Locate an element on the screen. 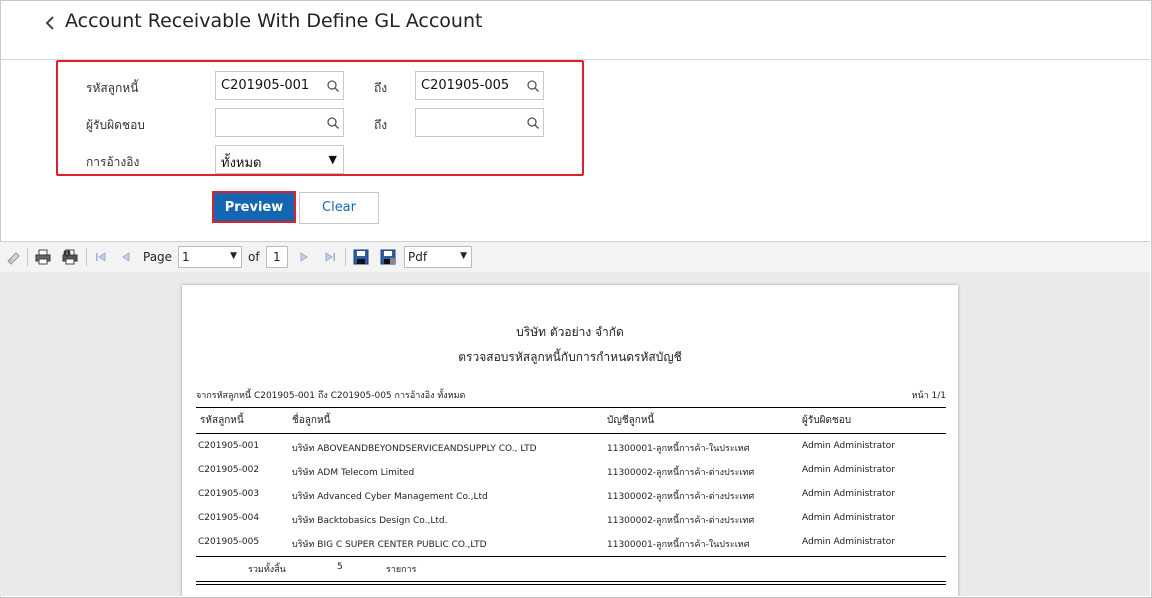 The image size is (1152, 598). total-top-rule is located at coordinates (571, 556).